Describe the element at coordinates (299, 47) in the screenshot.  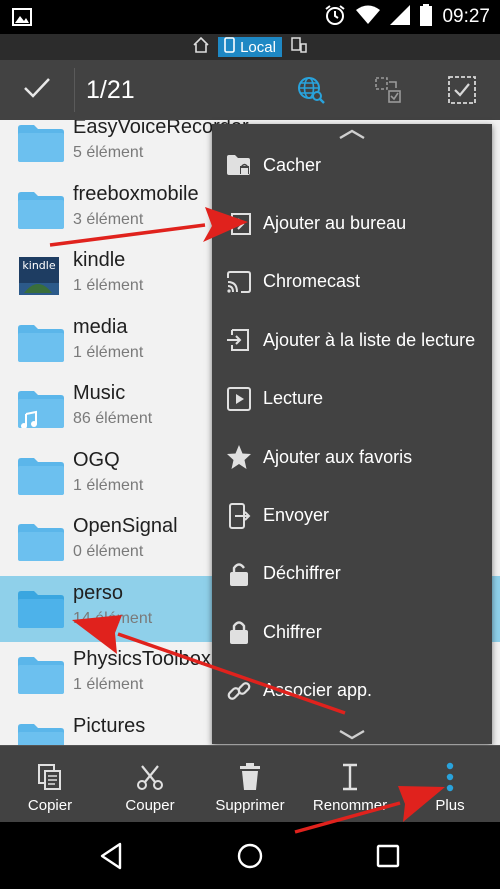
I see `devices-icon` at that location.